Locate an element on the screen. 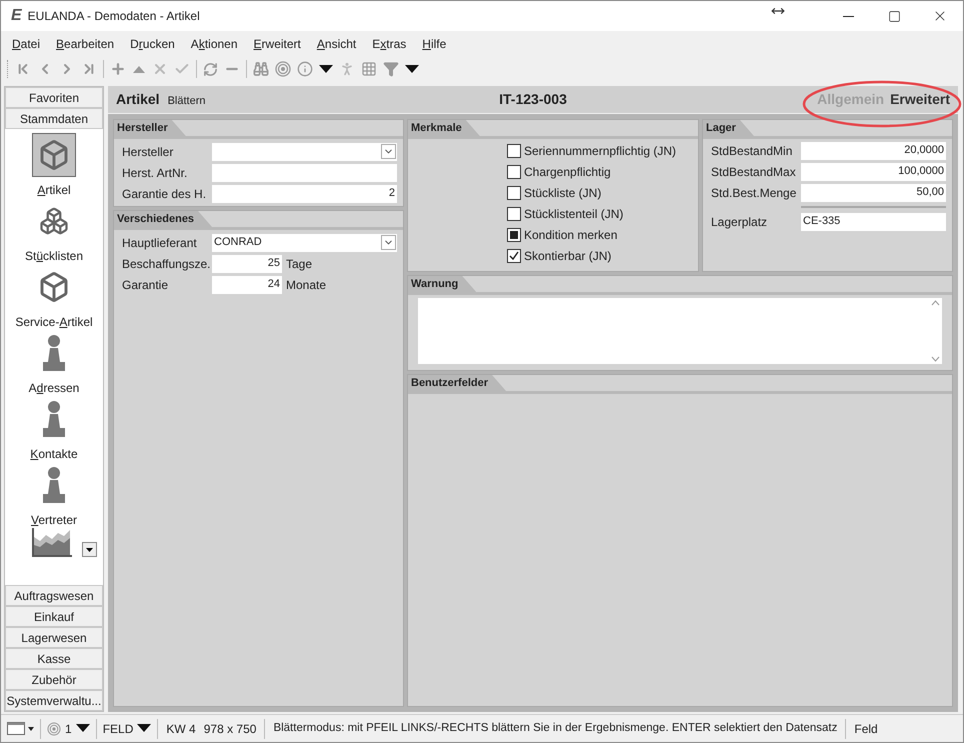  tab: Erweitert is located at coordinates (920, 99).